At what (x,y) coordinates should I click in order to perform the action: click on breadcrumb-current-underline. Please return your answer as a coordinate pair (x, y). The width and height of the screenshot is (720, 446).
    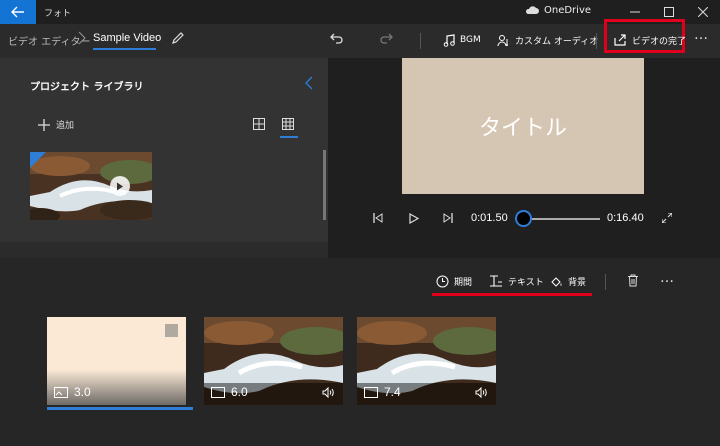
    Looking at the image, I should click on (124, 49).